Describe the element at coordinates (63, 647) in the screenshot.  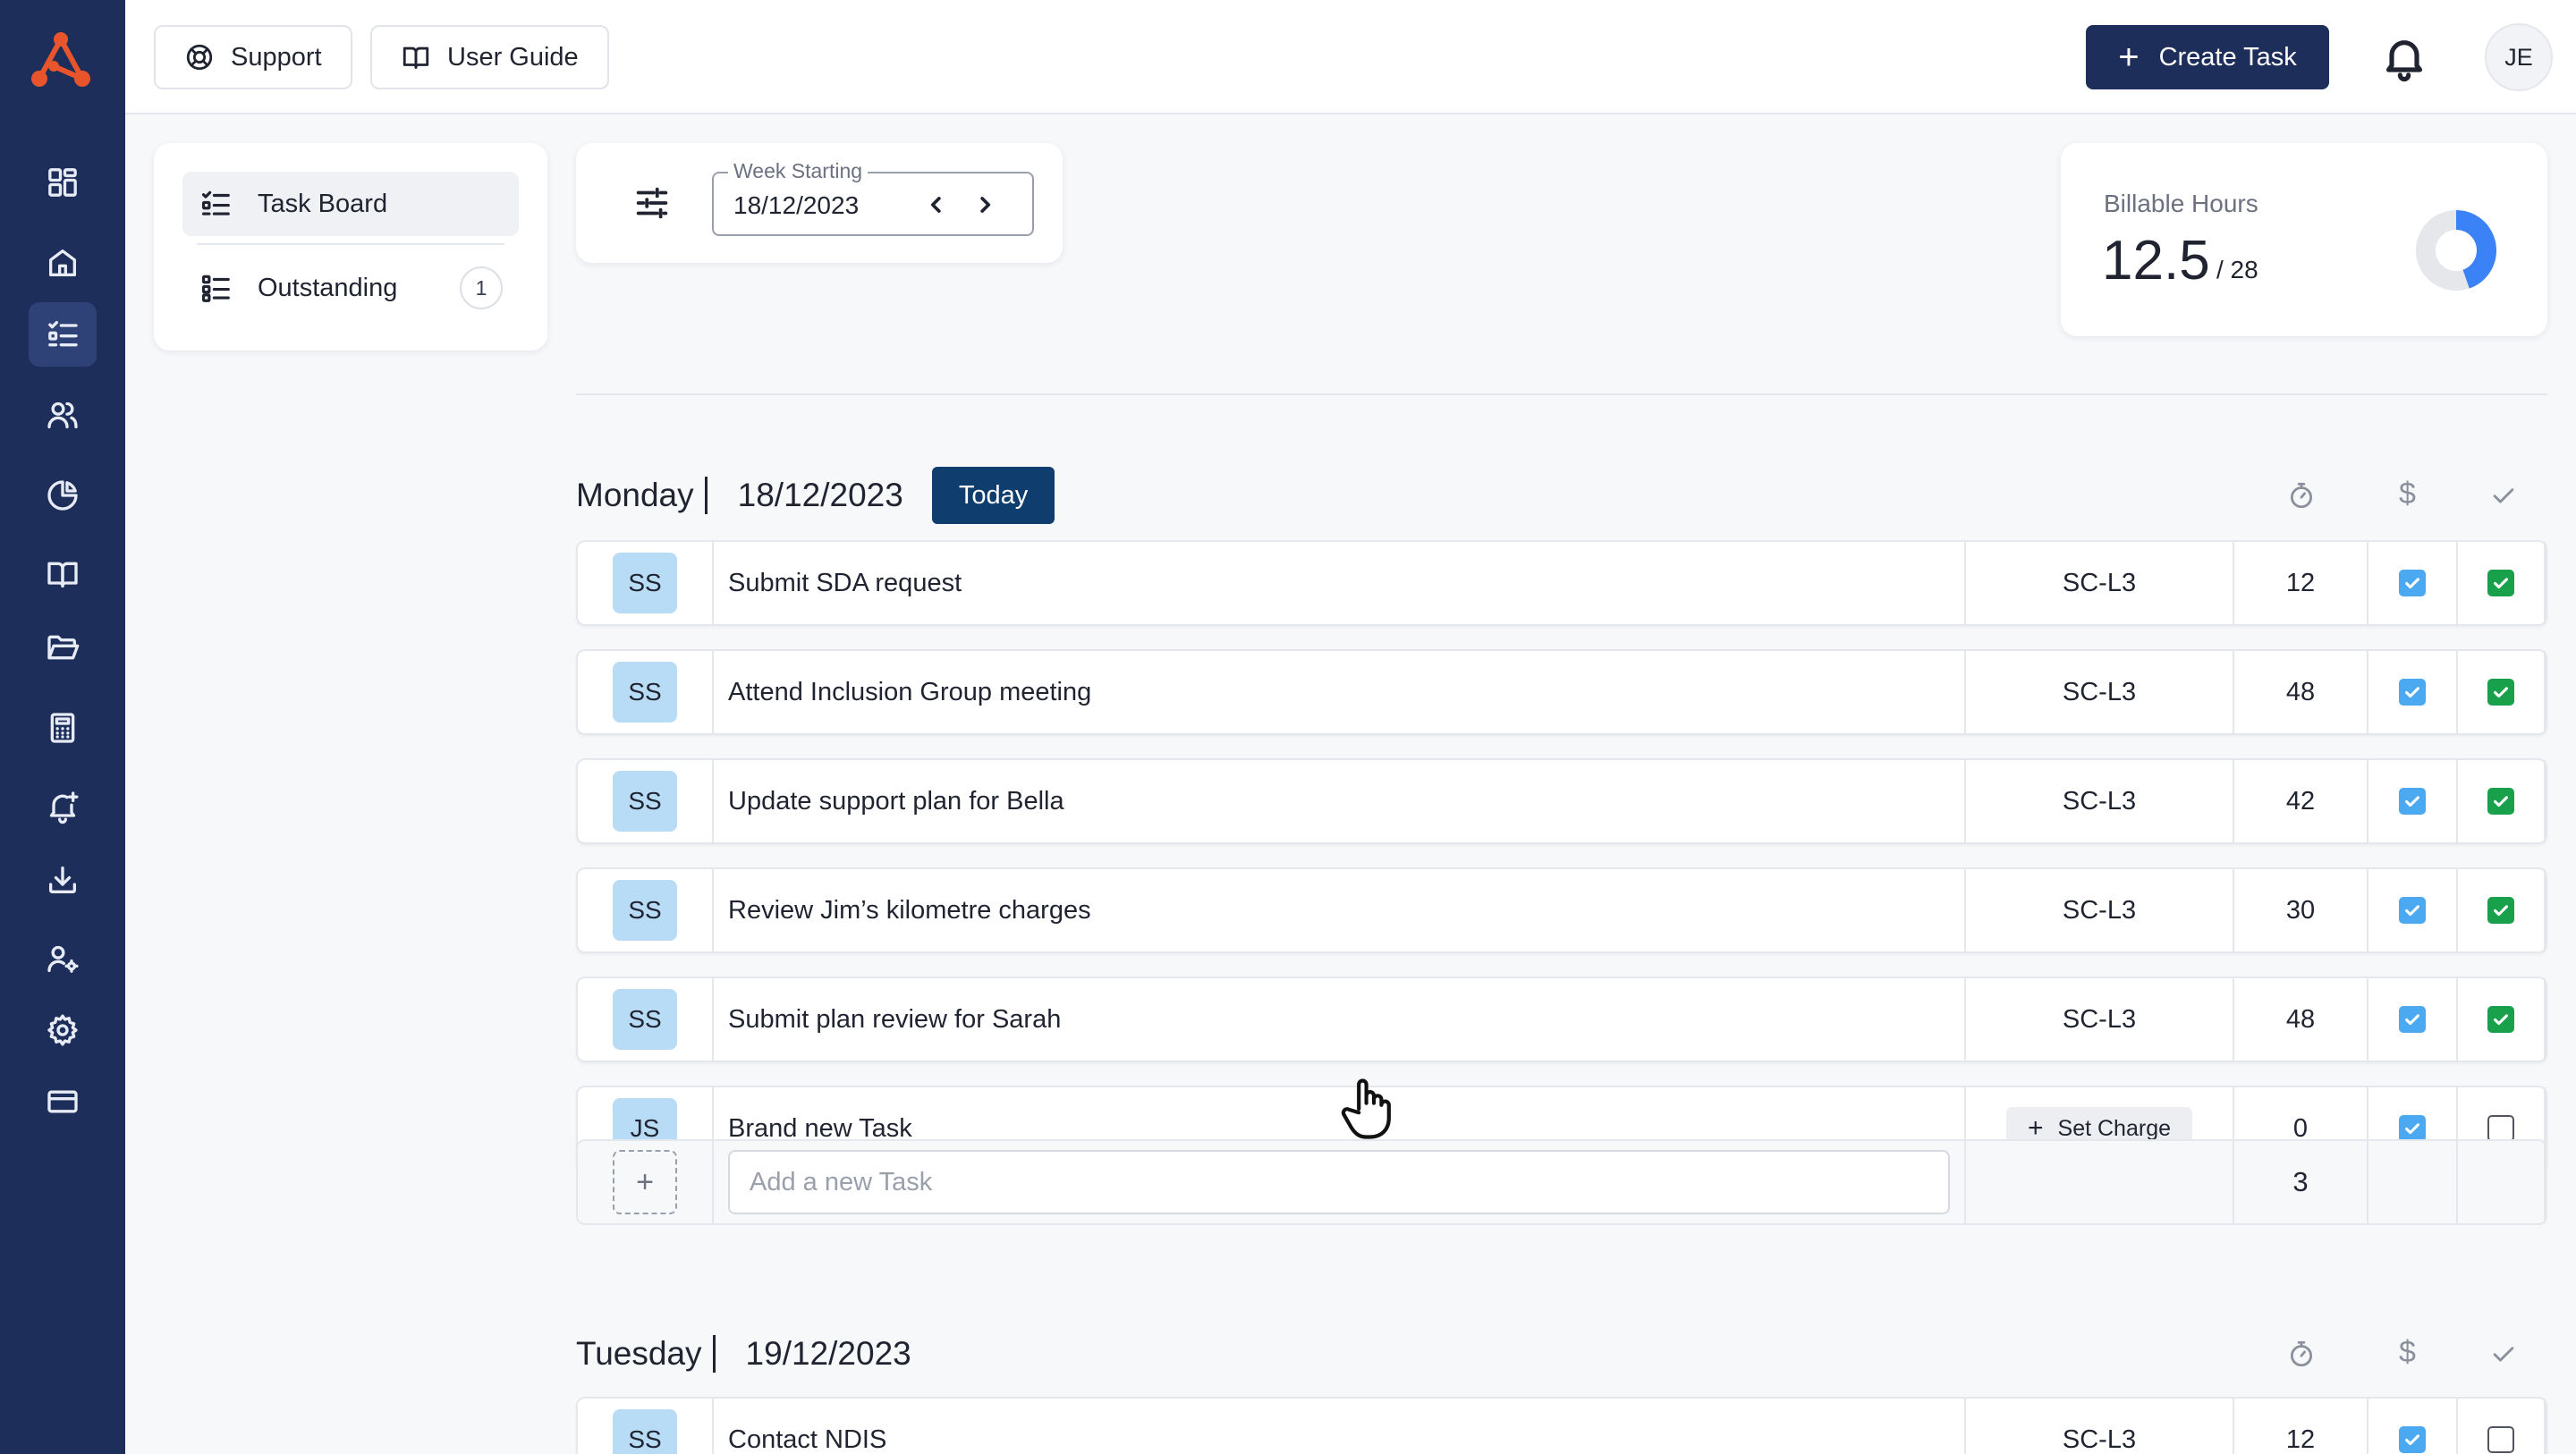
I see `nav-files` at that location.